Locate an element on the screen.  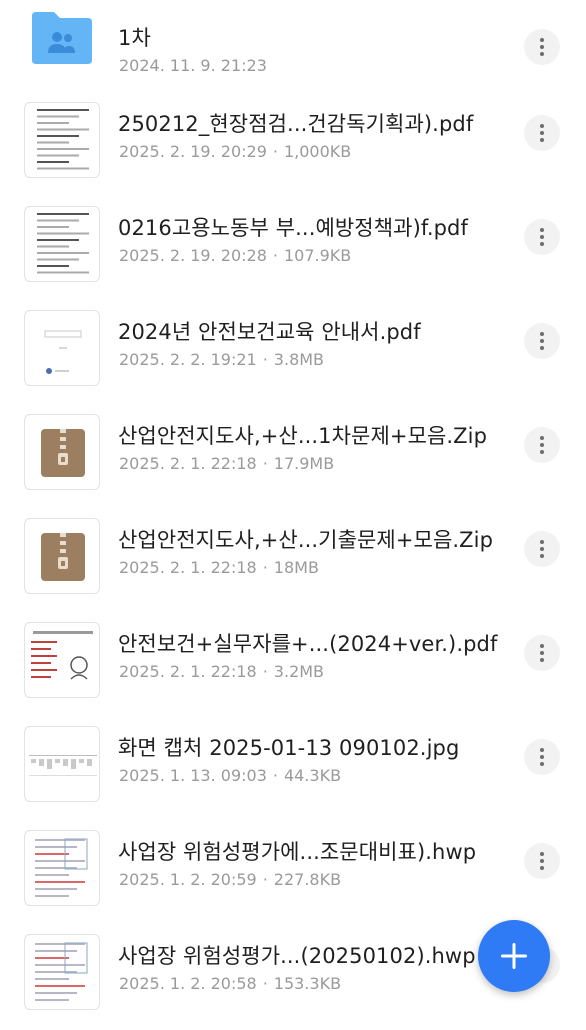
file-name: 산업안전지도사,+산...1차문제+모음.Zip is located at coordinates (303, 436).